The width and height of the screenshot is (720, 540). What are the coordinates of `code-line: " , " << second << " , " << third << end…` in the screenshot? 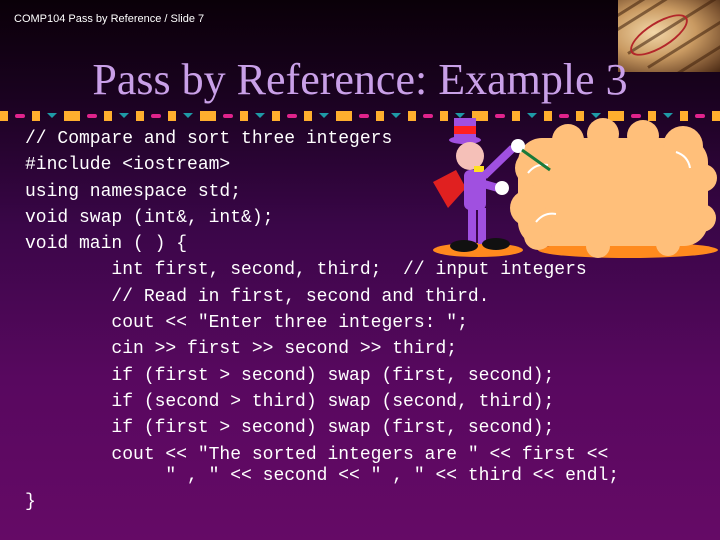 It's located at (322, 475).